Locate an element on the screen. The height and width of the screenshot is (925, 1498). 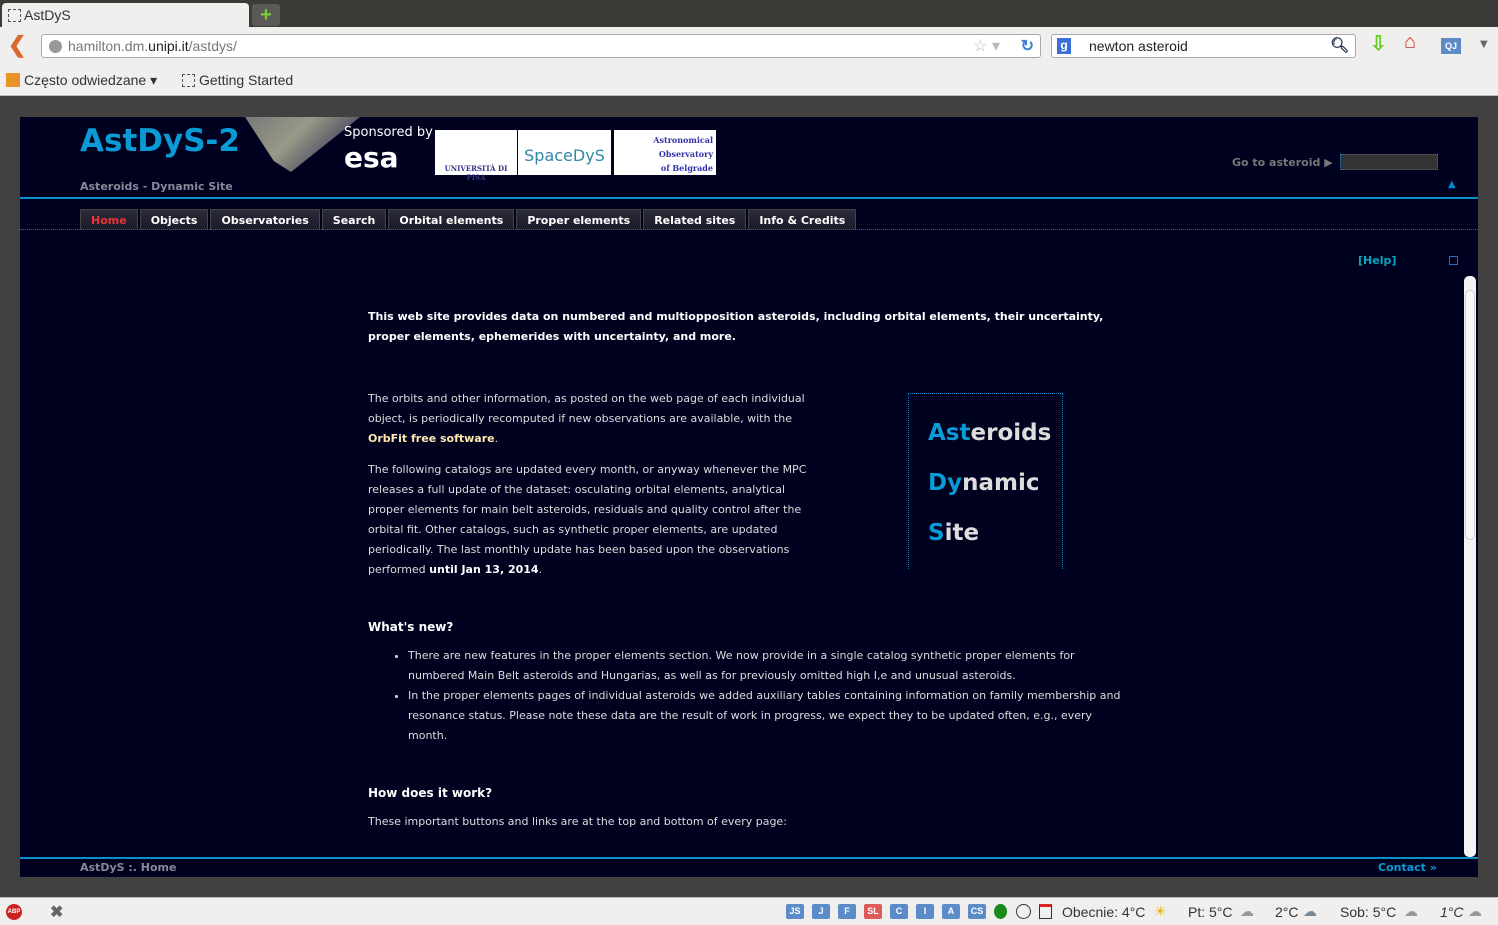
tab-observatories: Observatories is located at coordinates (265, 219).